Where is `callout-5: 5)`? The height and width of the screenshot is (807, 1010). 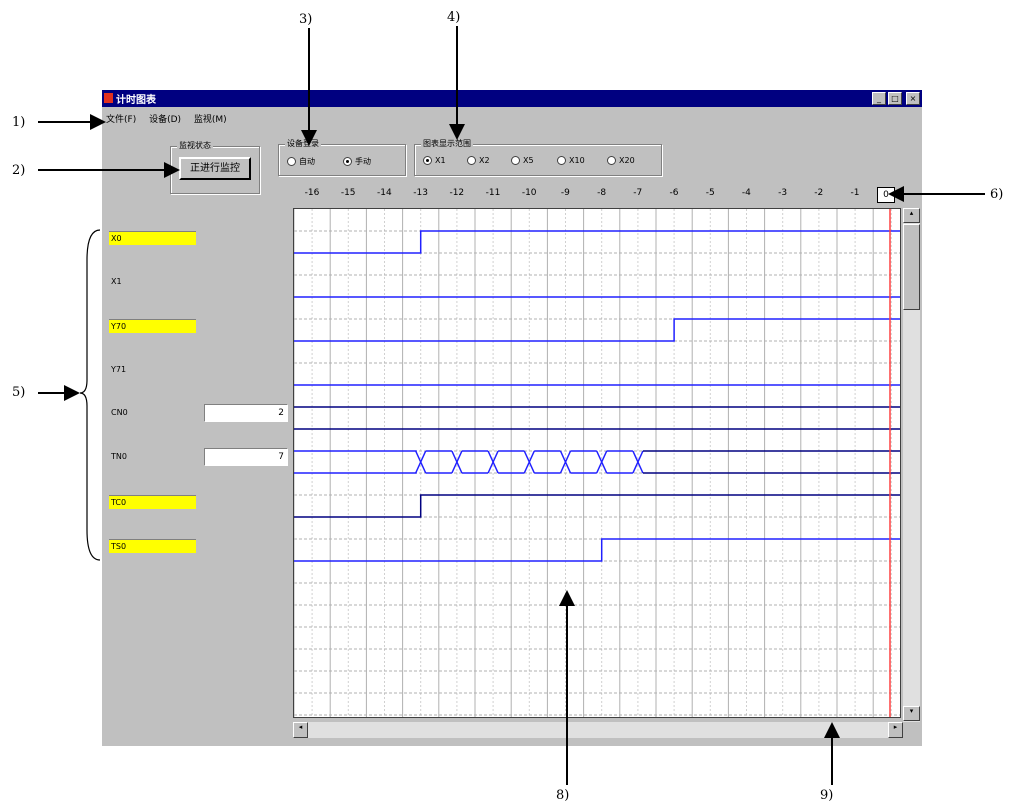 callout-5: 5) is located at coordinates (19, 392).